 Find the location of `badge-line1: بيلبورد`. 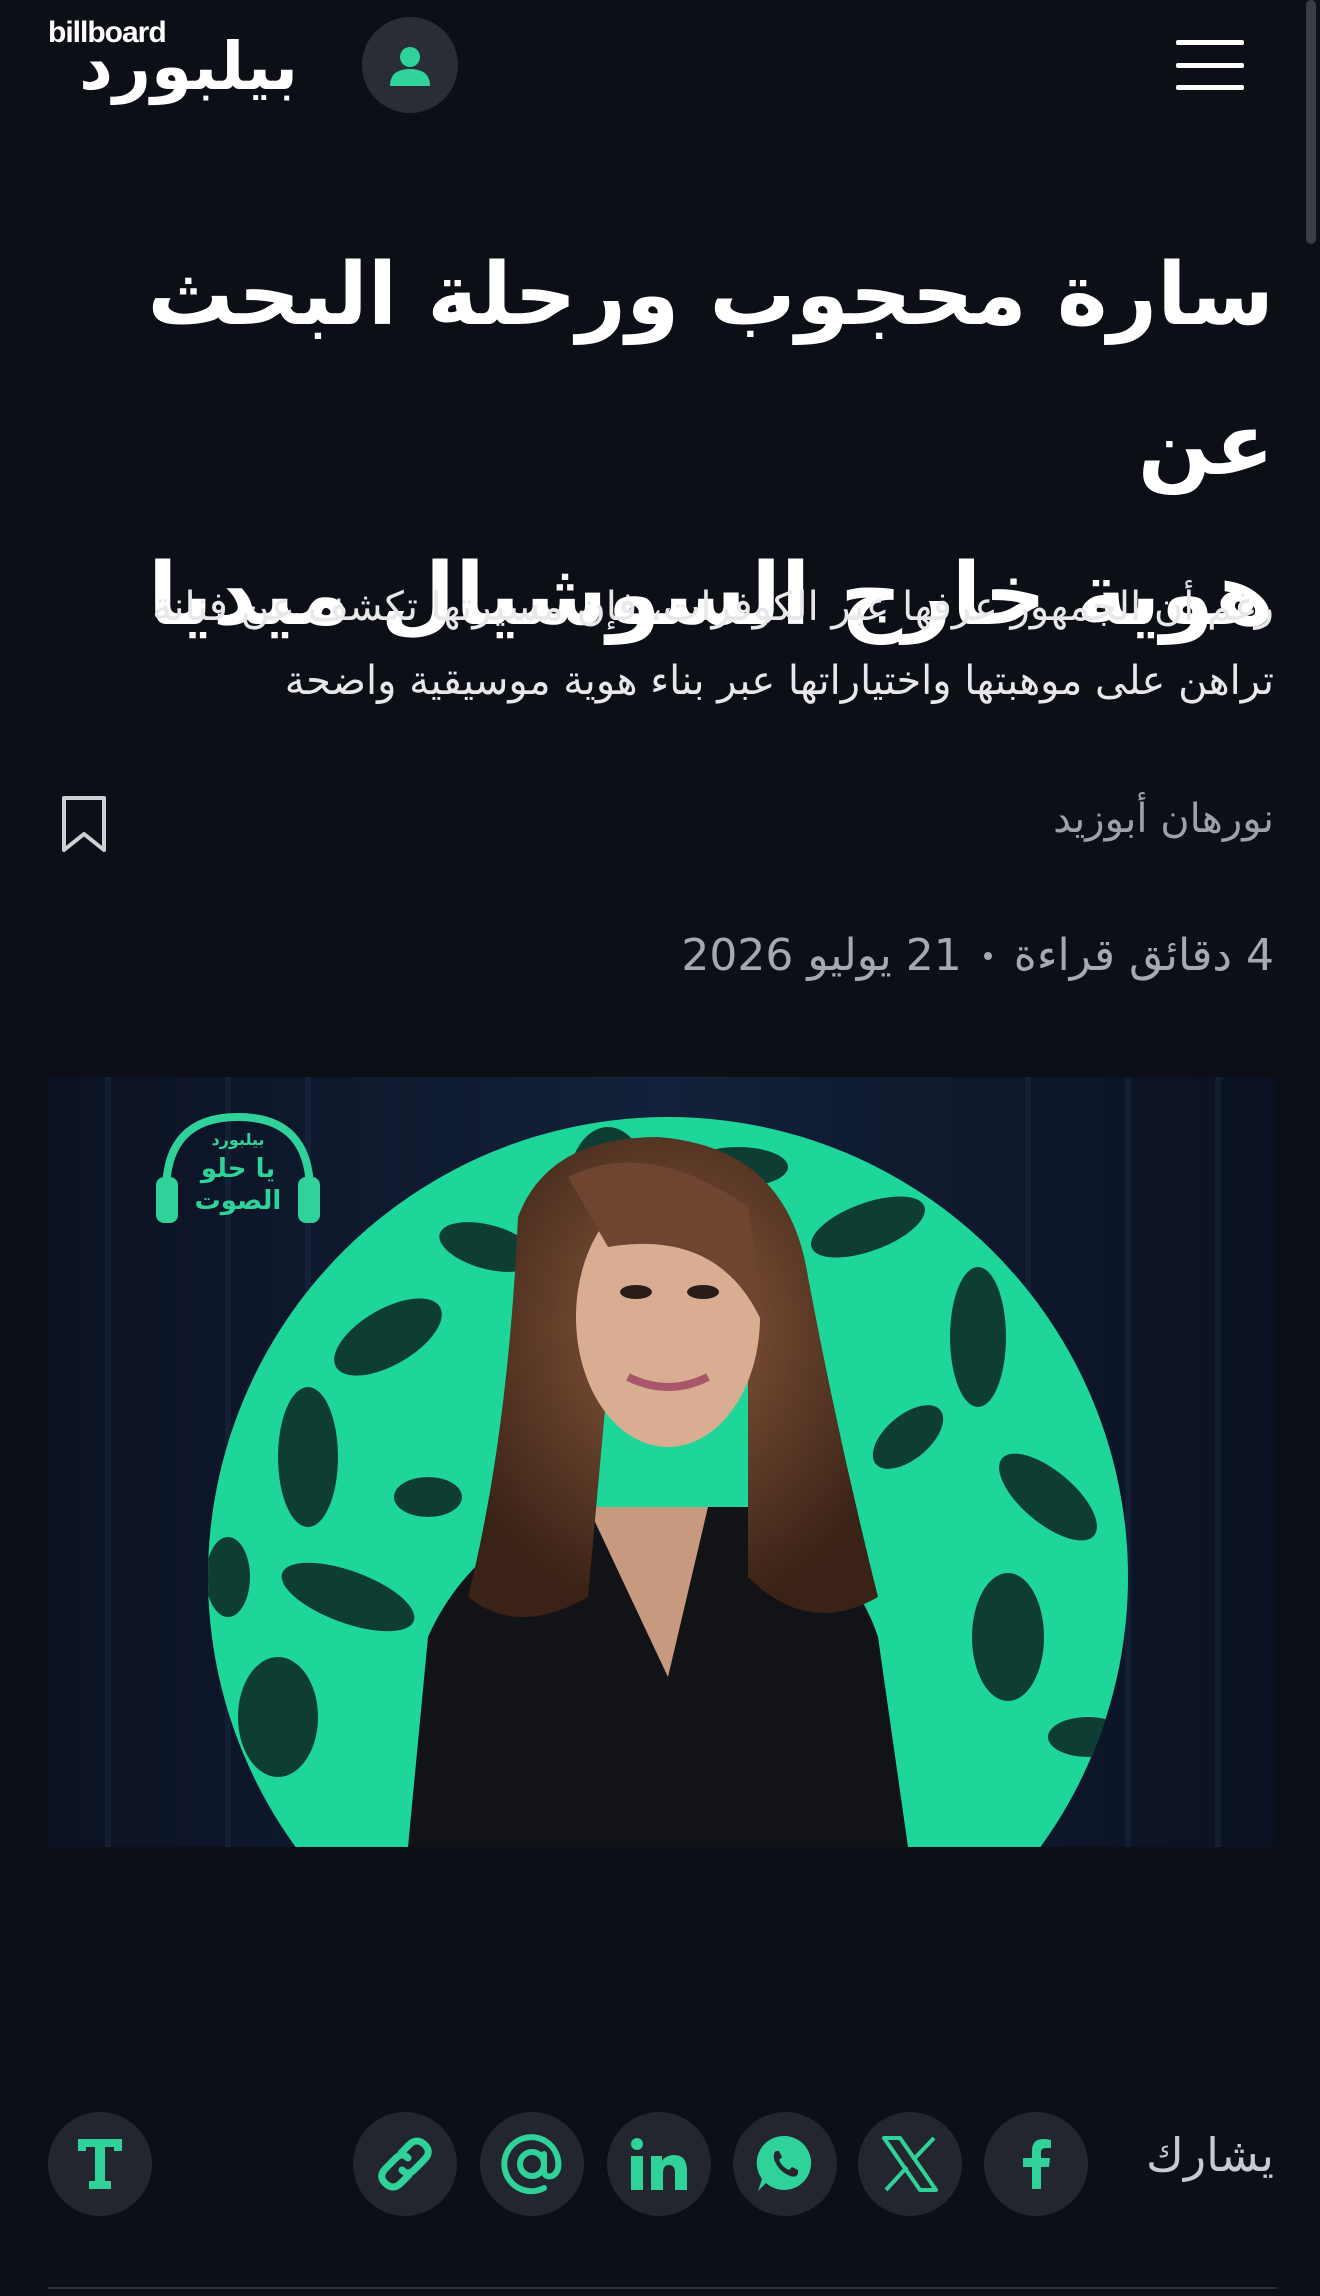

badge-line1: بيلبورد is located at coordinates (237, 1139).